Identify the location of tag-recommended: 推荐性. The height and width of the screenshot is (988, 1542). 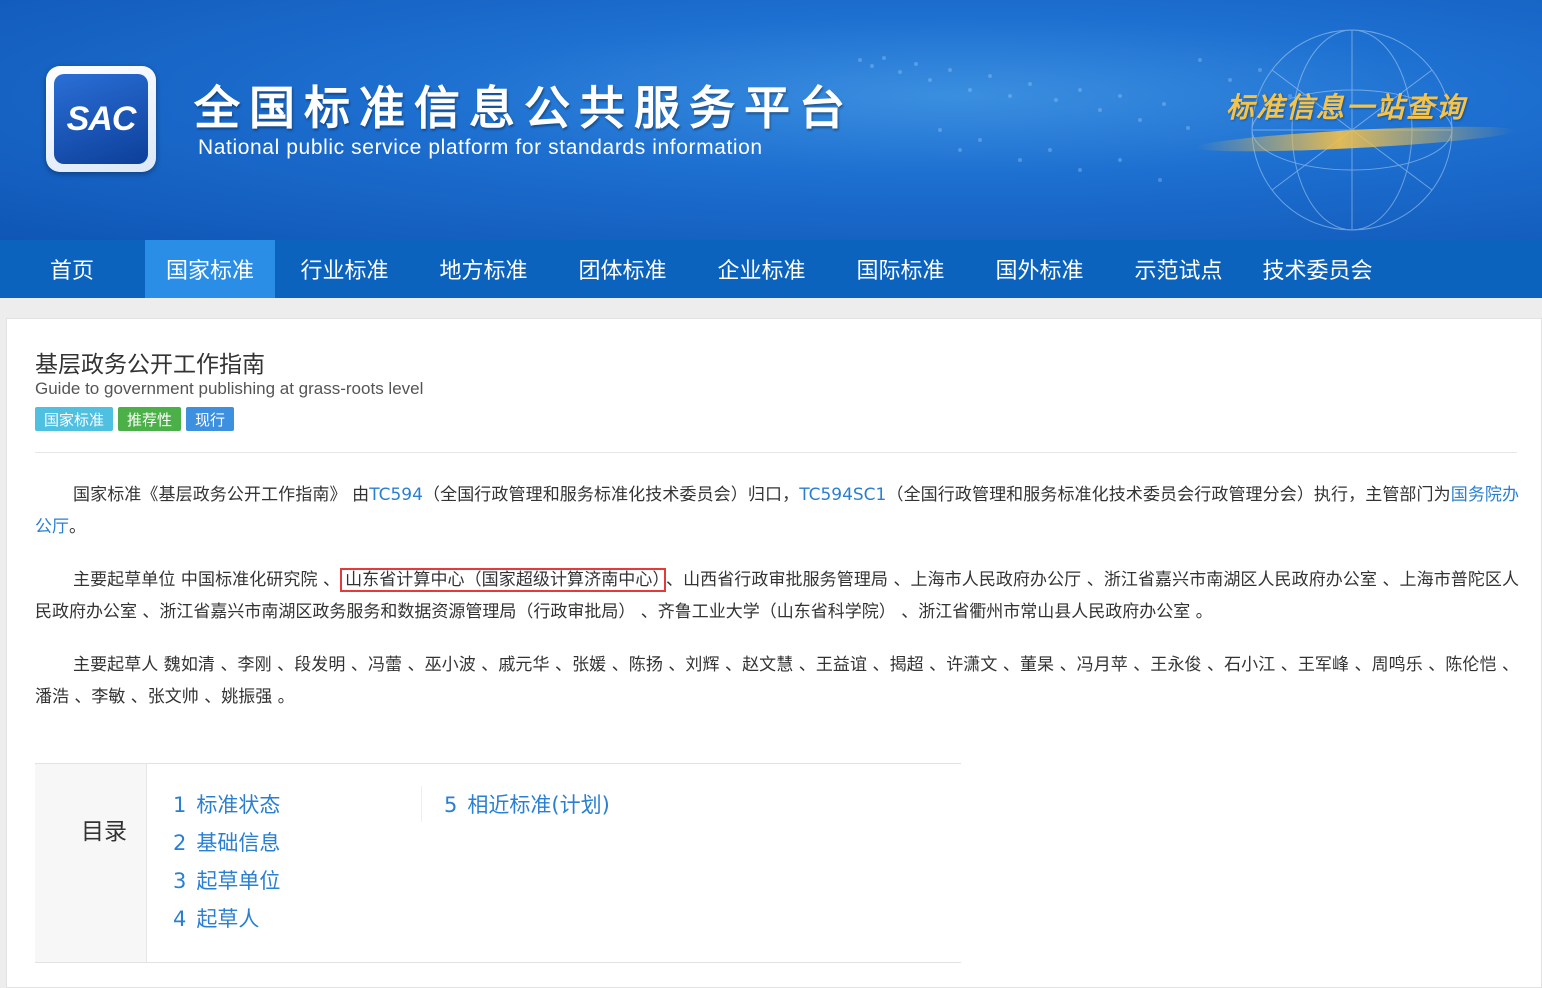
(150, 419).